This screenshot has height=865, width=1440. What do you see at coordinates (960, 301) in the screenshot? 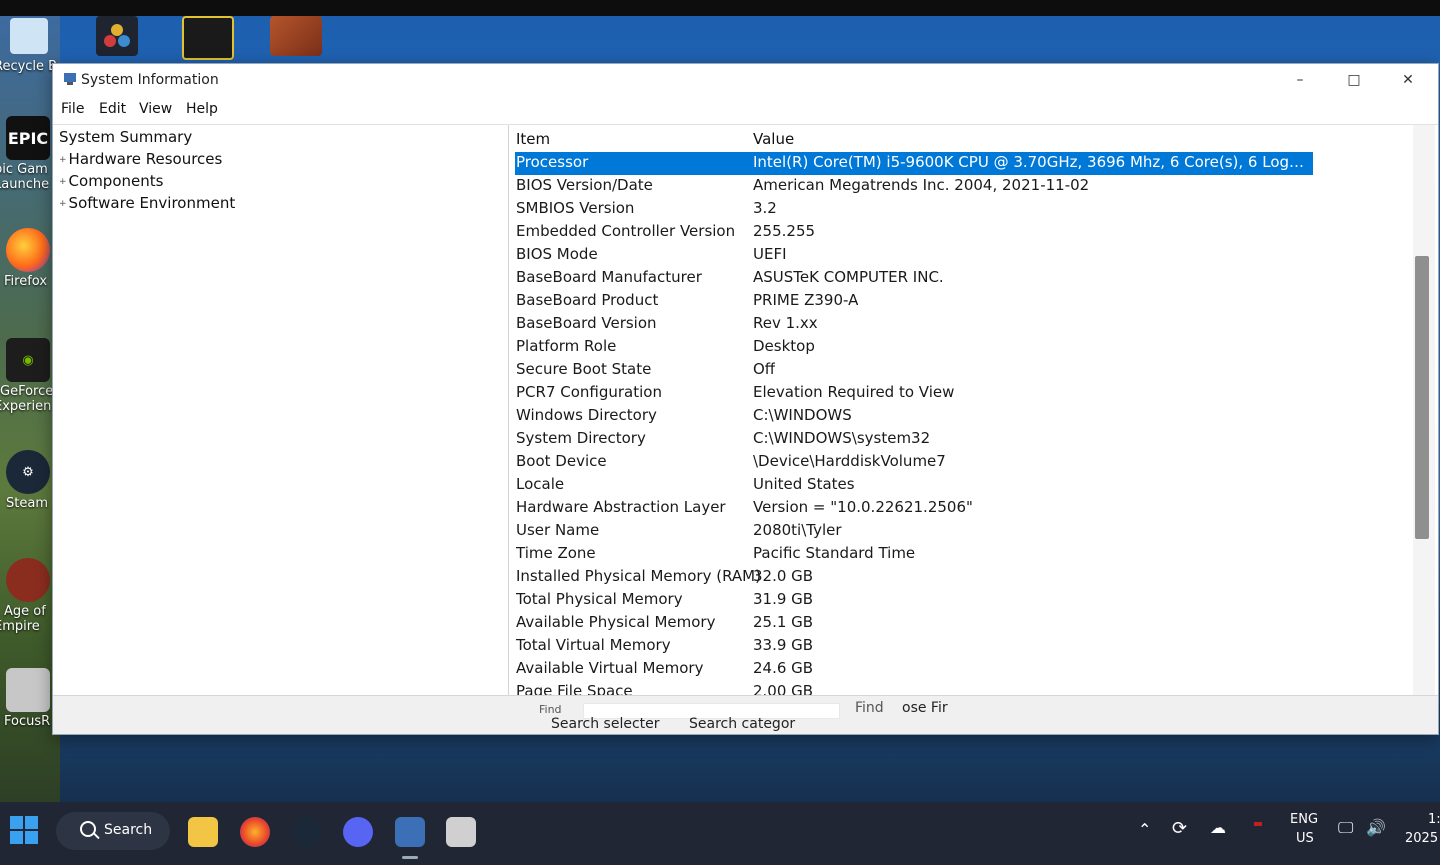
I see `table-row: BaseBoard Product PRIME Z390-A` at bounding box center [960, 301].